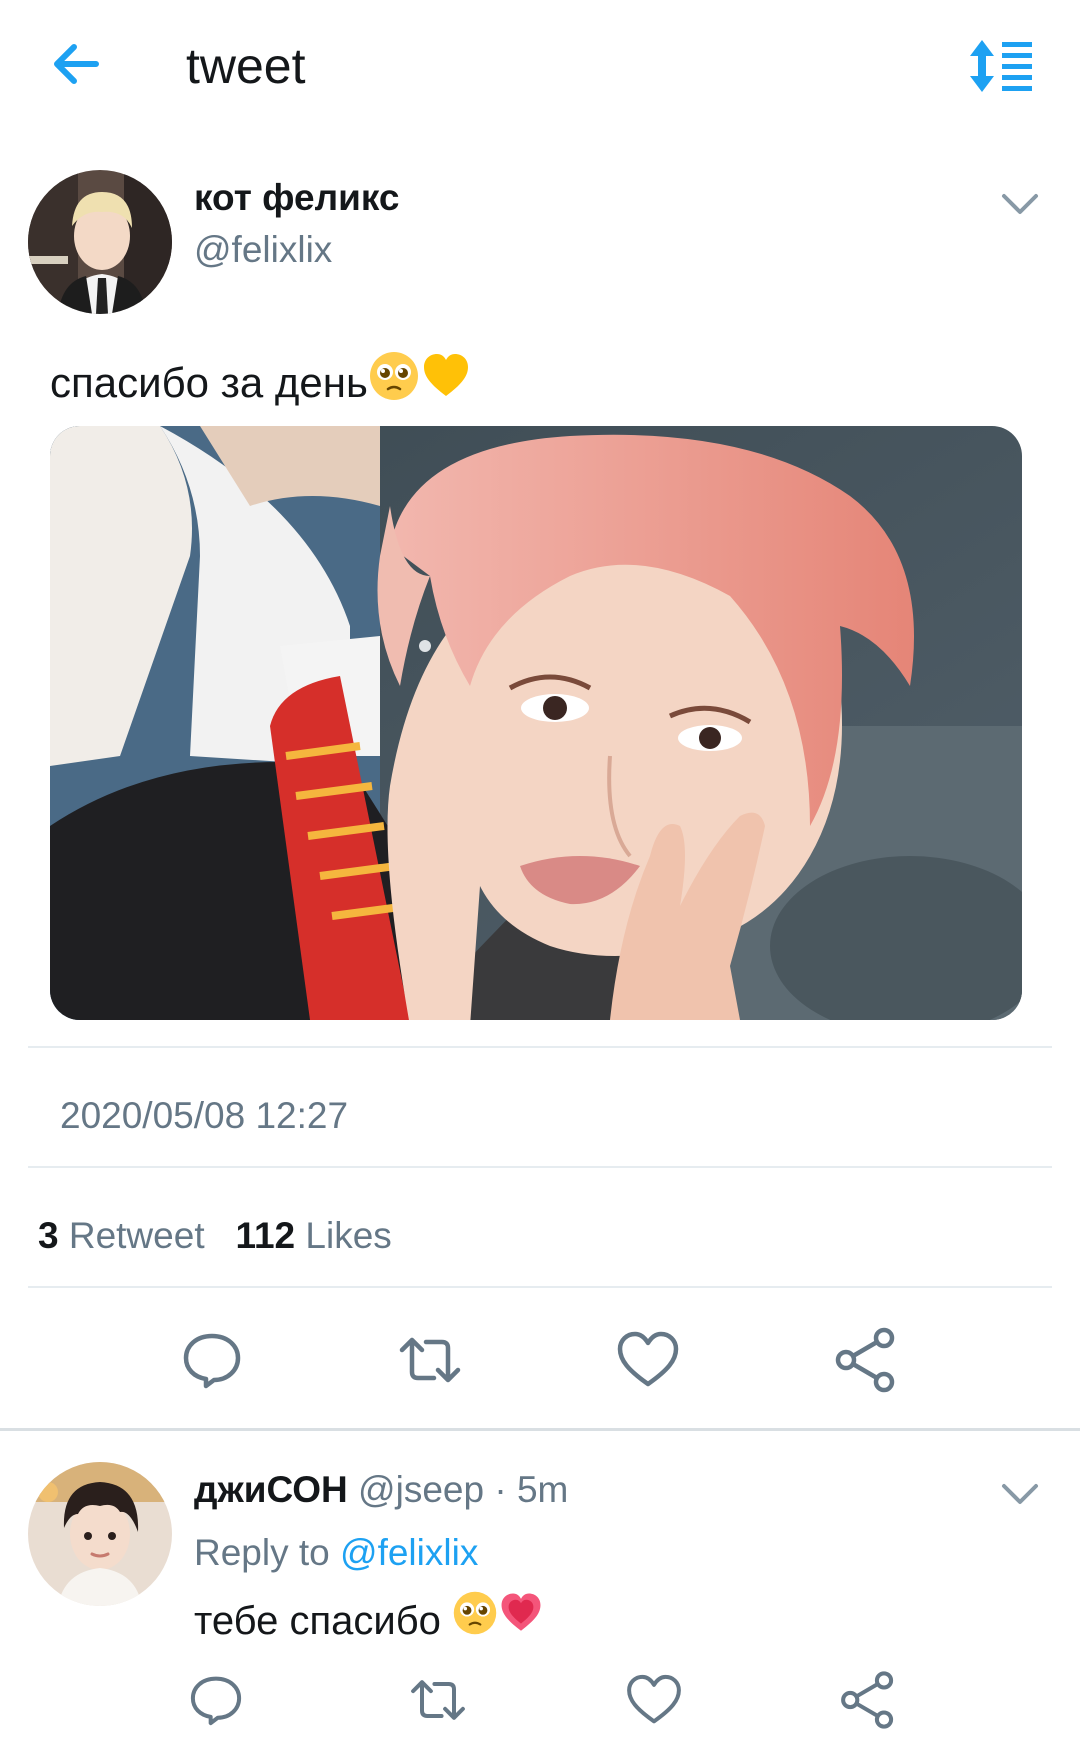  What do you see at coordinates (209, 382) in the screenshot?
I see `tweet-text-content: спасибо за день` at bounding box center [209, 382].